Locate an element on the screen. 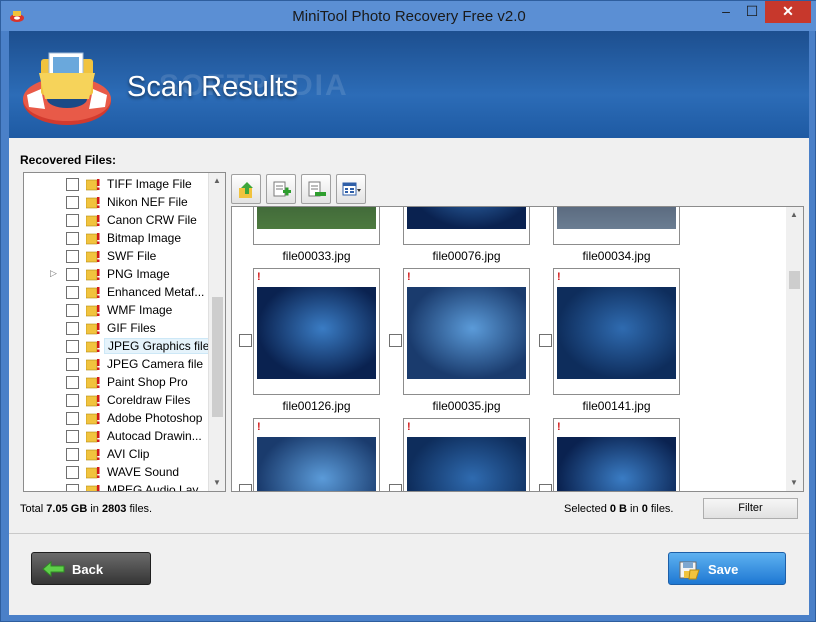 Image resolution: width=816 pixels, height=622 pixels. tree-item-label: Paint Shop Pro is located at coordinates (147, 382).